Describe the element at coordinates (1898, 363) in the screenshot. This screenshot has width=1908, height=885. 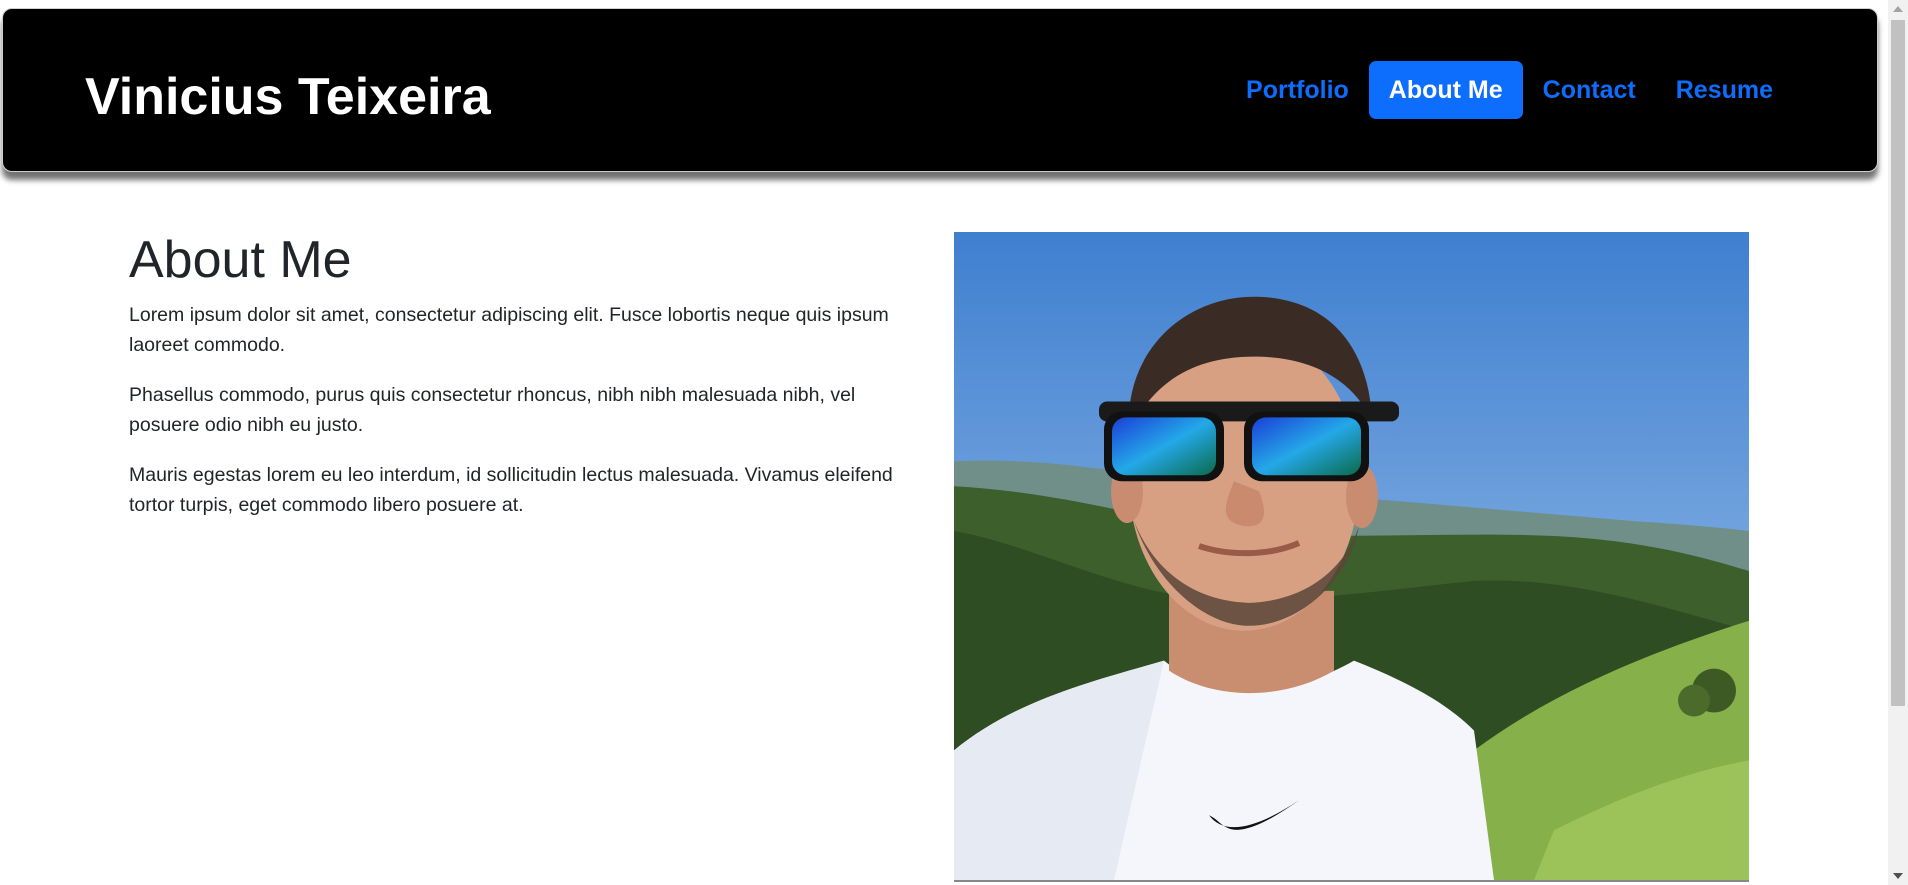
I see `scrollbar-thumb` at that location.